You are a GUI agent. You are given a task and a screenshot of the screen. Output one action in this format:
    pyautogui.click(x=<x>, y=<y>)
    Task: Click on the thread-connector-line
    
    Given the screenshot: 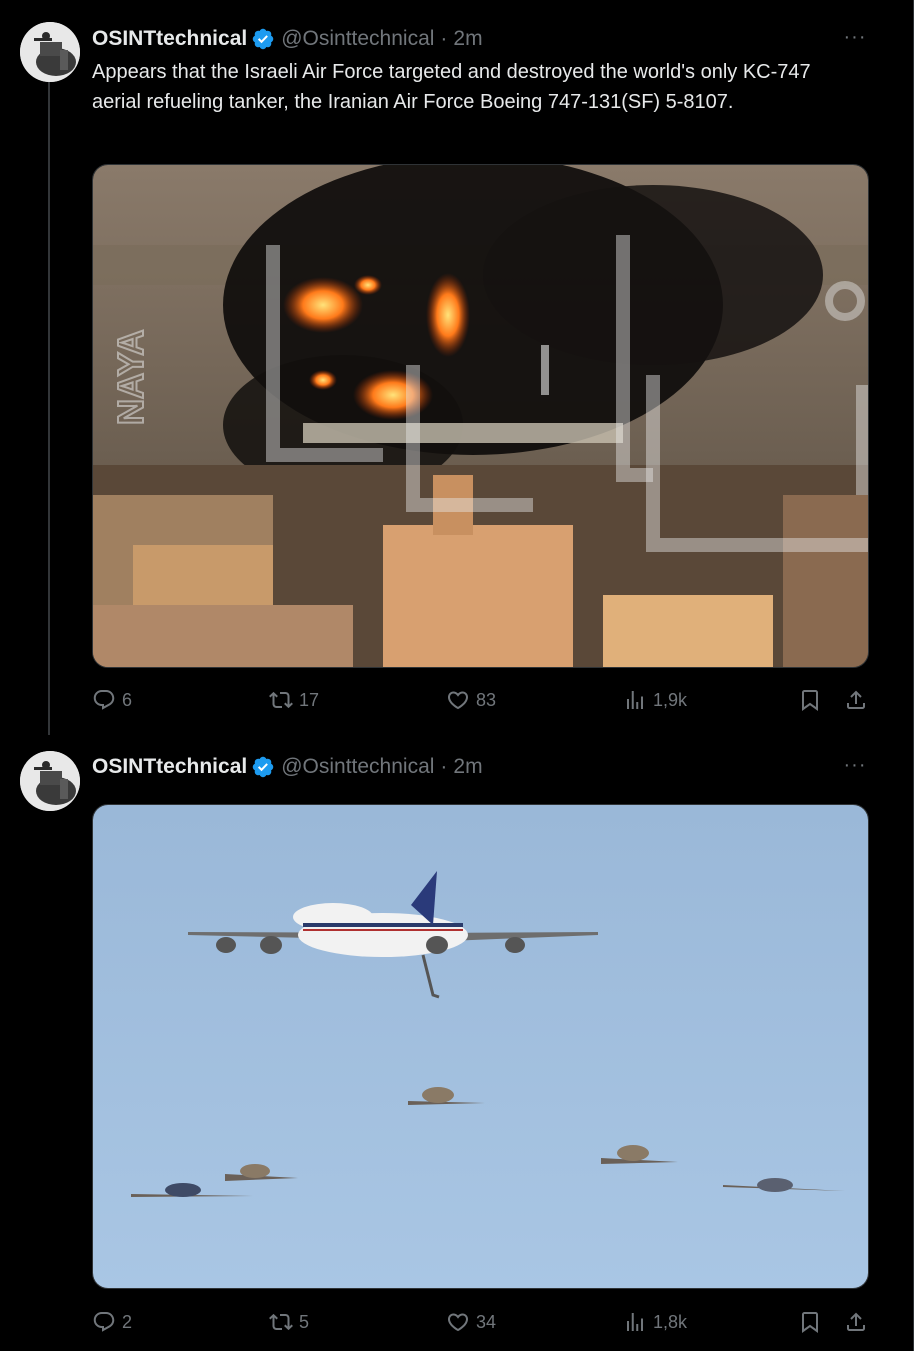 What is the action you would take?
    pyautogui.click(x=49, y=408)
    